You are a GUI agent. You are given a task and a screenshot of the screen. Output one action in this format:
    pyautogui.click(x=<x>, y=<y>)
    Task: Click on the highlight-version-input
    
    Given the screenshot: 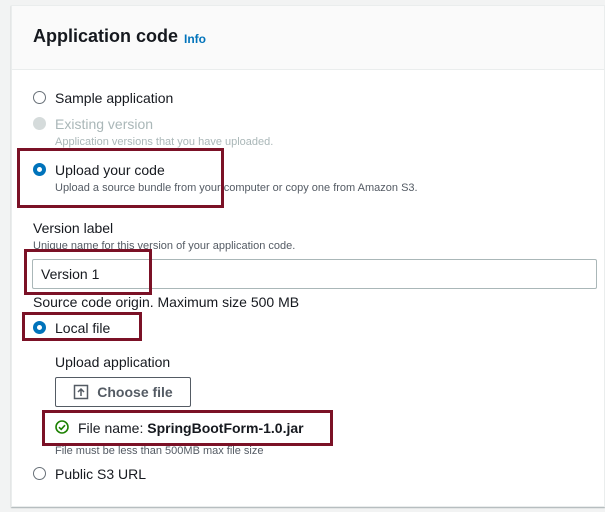 What is the action you would take?
    pyautogui.click(x=88, y=272)
    